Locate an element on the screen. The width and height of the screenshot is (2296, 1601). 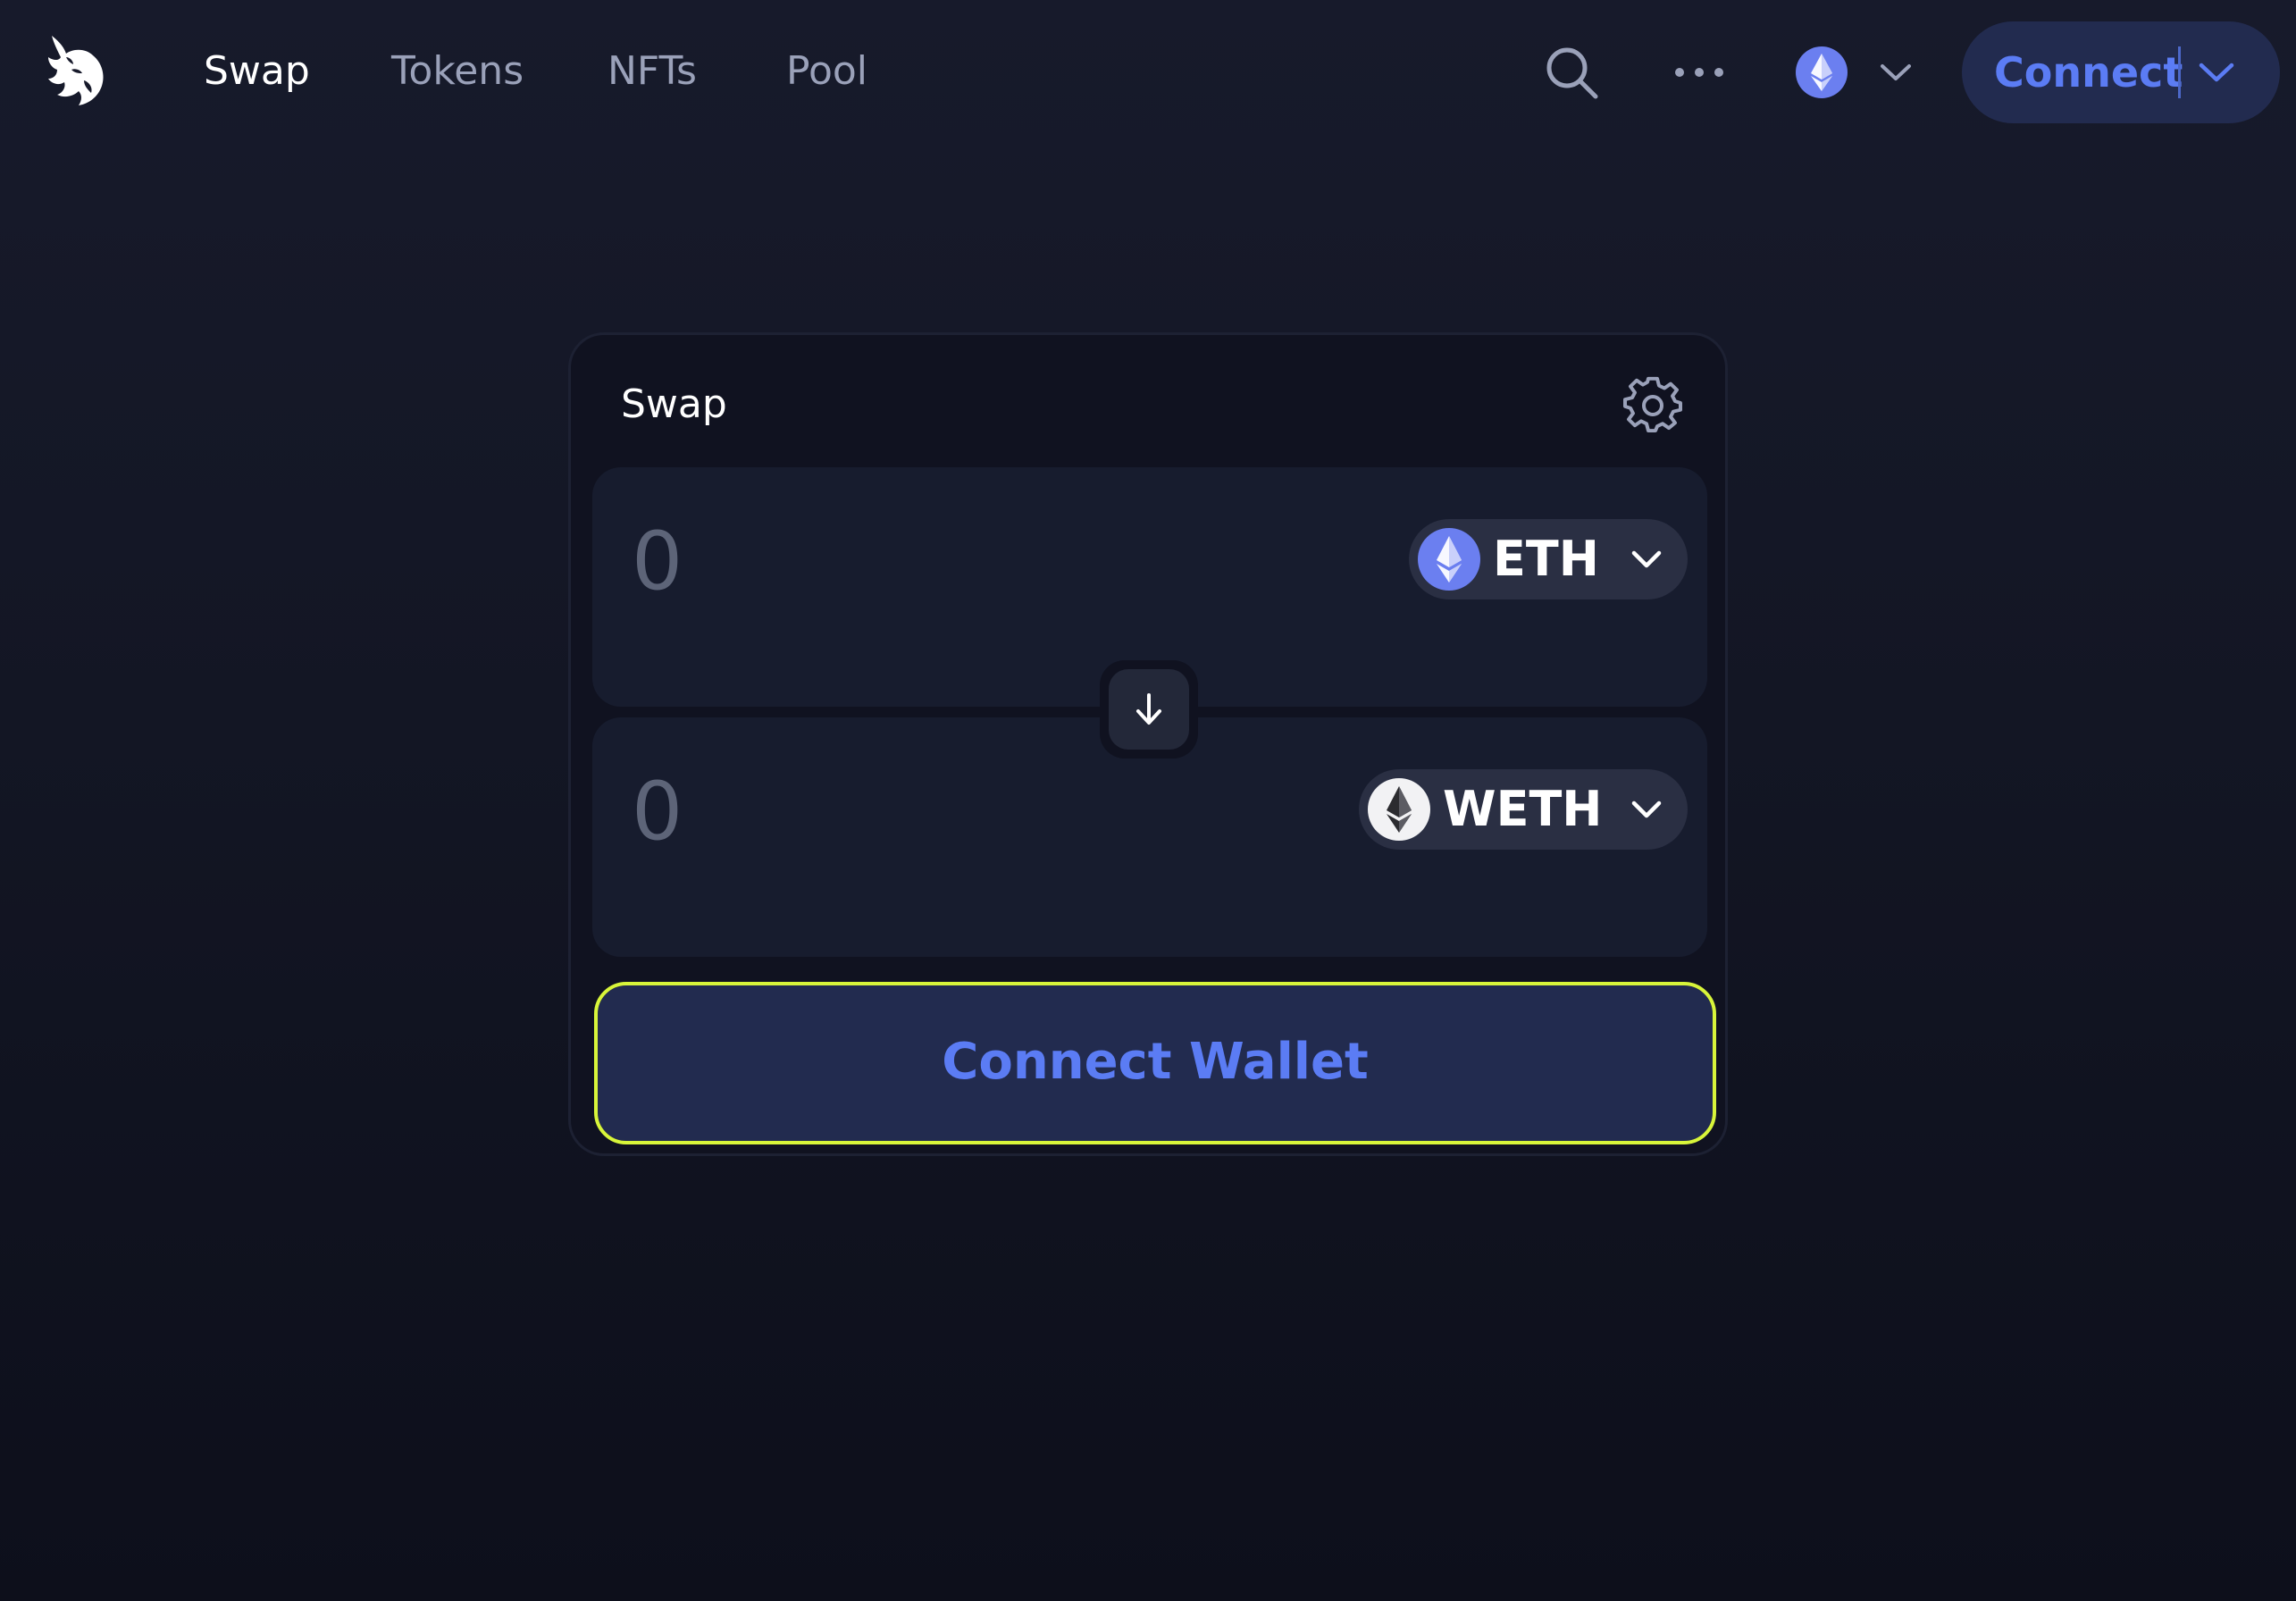
more-horizontal-icon is located at coordinates (1699, 72).